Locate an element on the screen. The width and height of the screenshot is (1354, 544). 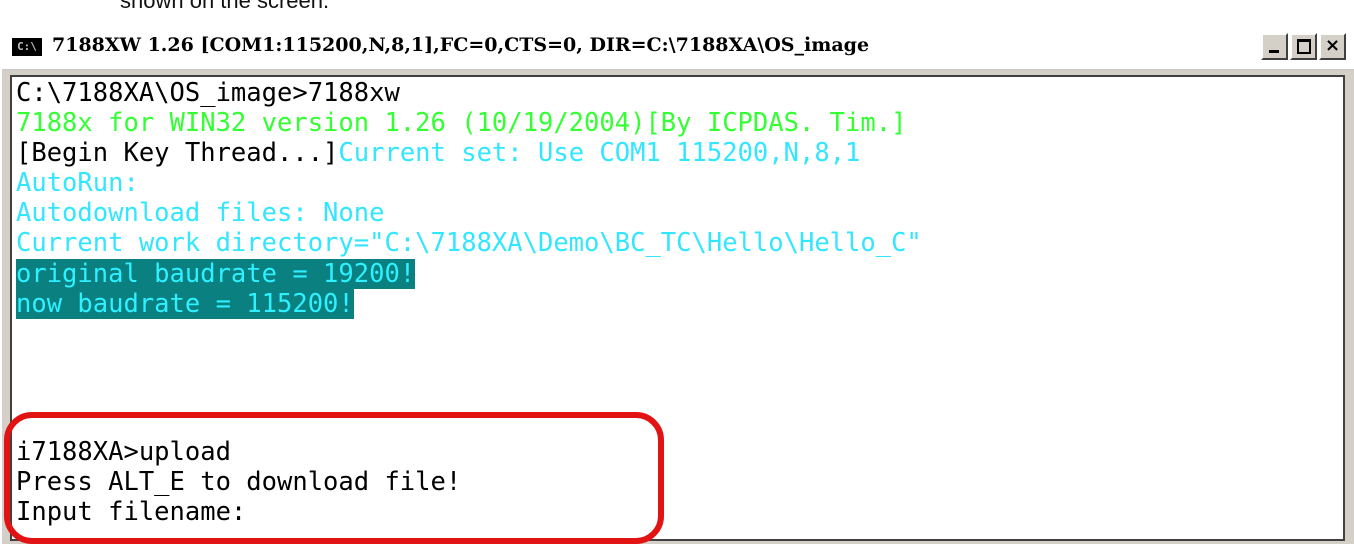
minimize-icon is located at coordinates (1274, 51).